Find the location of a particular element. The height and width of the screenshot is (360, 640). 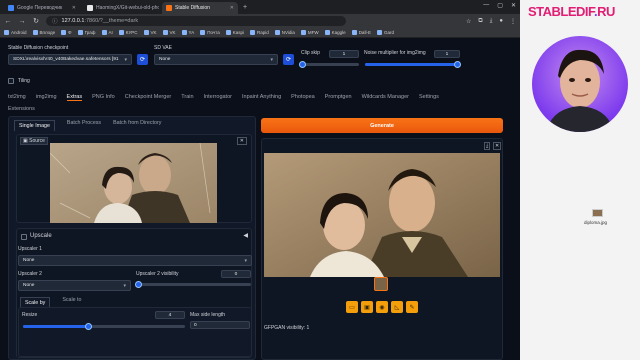

upscaler2-label: Upscaler 2 is located at coordinates (30, 274).